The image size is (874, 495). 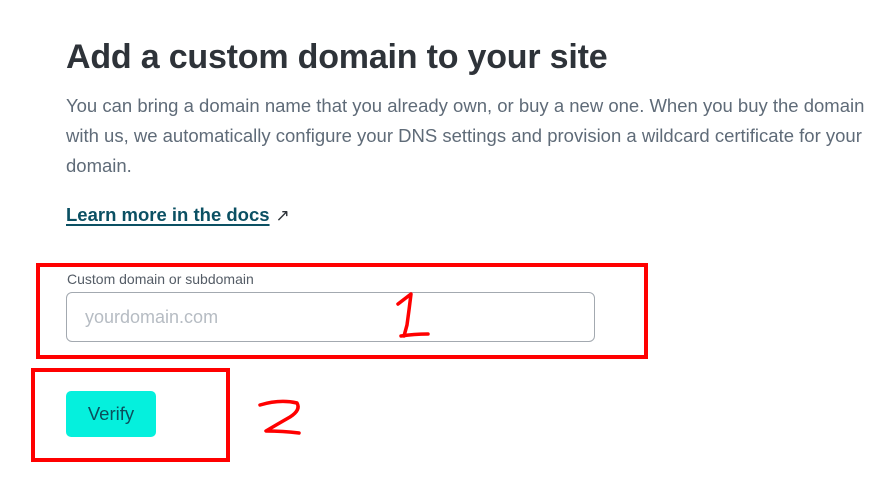 What do you see at coordinates (168, 214) in the screenshot?
I see `docs-link-label: Learn more in the docs` at bounding box center [168, 214].